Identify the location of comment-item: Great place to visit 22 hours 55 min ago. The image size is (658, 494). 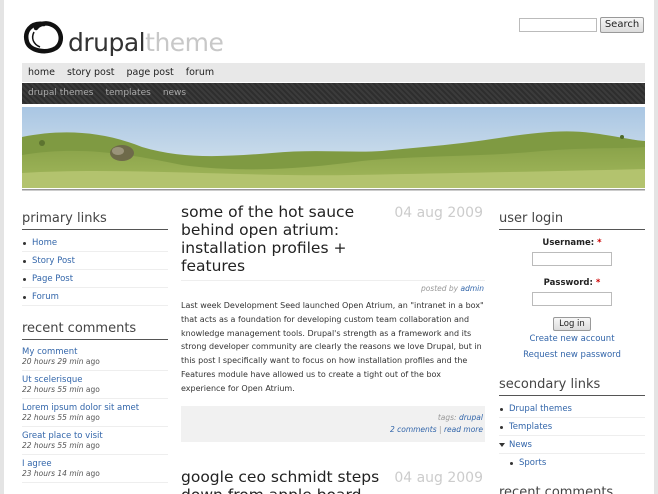
(95, 442).